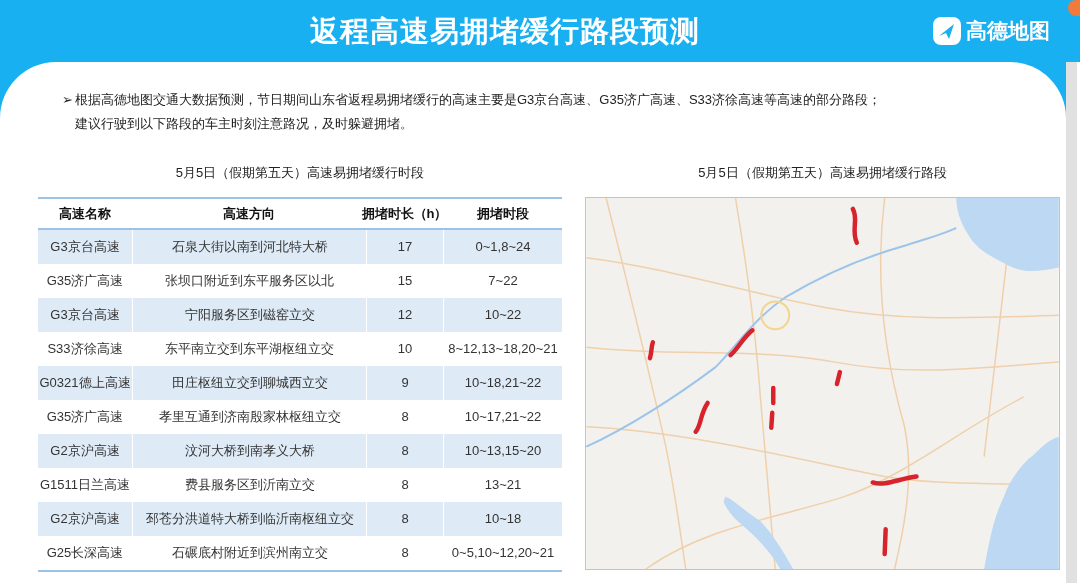  Describe the element at coordinates (478, 100) in the screenshot. I see `intro-text: 根据高德地图交通大数据预测，节日期间山东省返程易拥堵缓行的高速主要是G3京台高速、G35济广高速、S33济徐高速等高速的部分路段；` at that location.